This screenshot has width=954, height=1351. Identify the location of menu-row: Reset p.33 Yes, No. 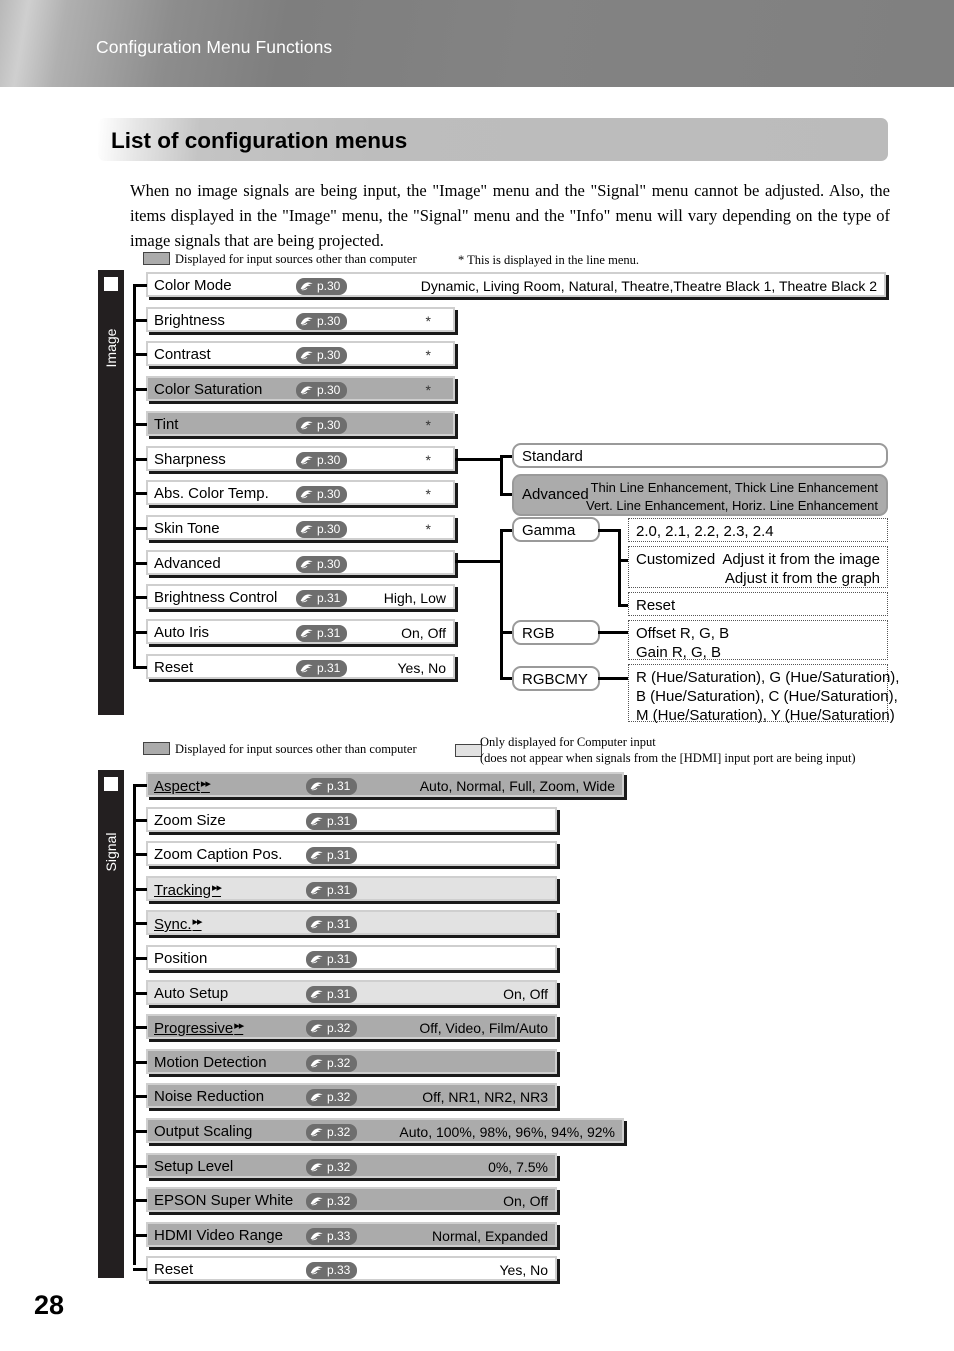
(351, 1268).